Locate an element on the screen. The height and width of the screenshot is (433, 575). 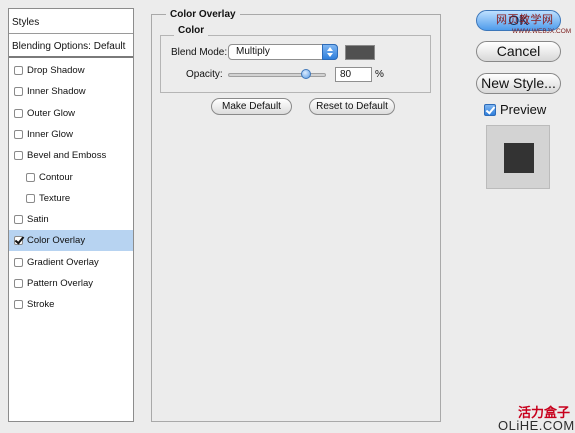
style-item-label: Inner Shadow is located at coordinates (56, 92).